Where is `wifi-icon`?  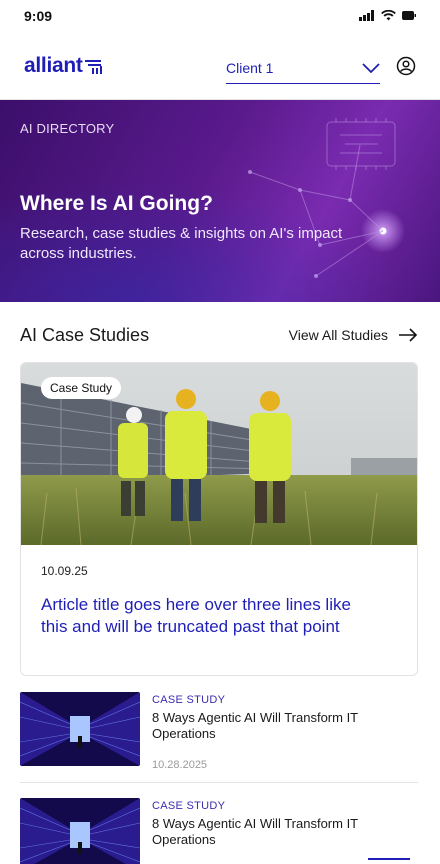
wifi-icon is located at coordinates (388, 15).